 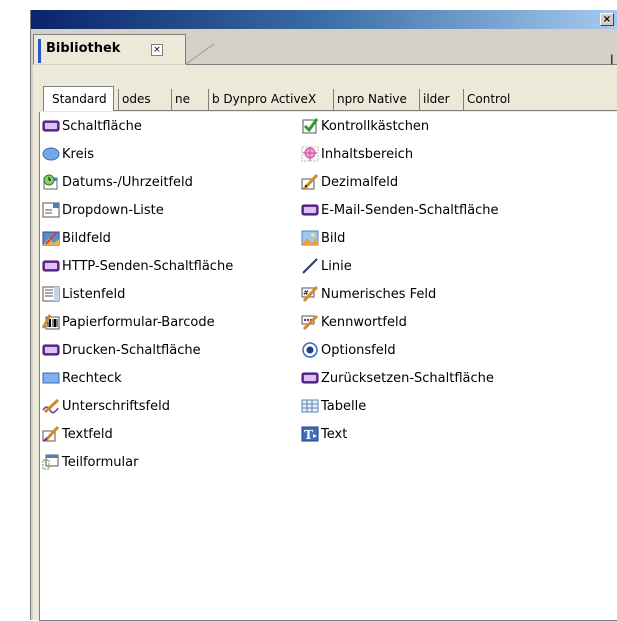 What do you see at coordinates (51, 154) in the screenshot?
I see `circle-icon` at bounding box center [51, 154].